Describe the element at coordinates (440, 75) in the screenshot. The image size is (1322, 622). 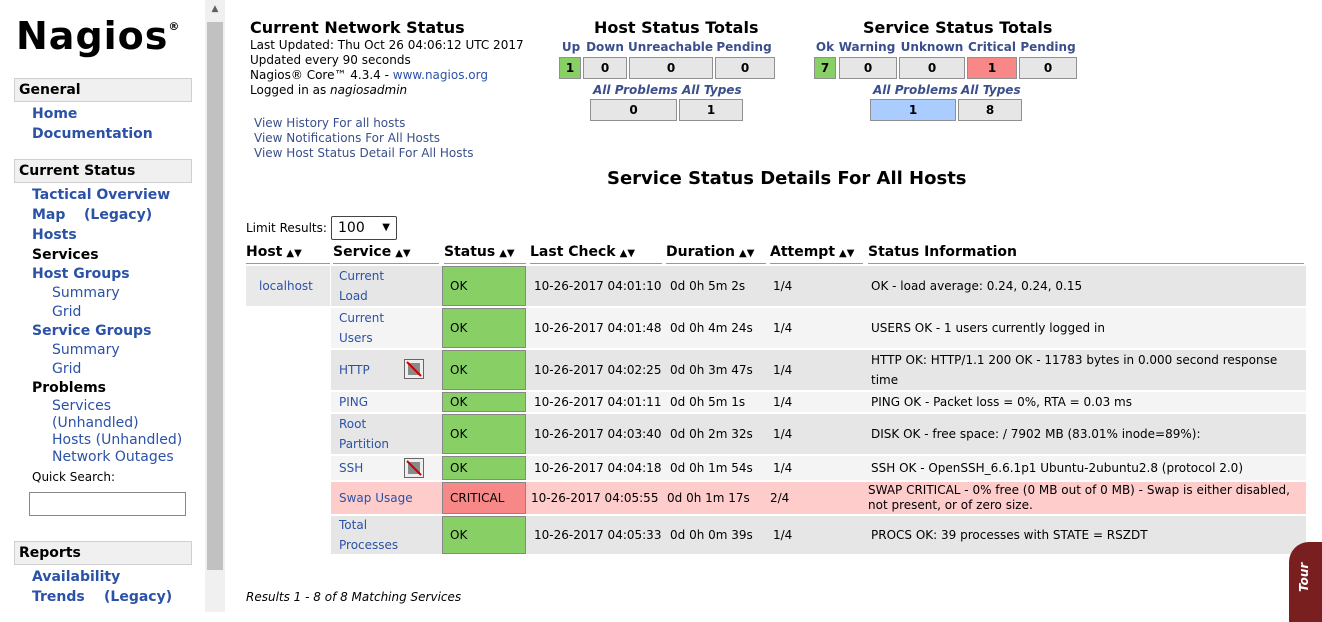
I see `nagios-website-link: www.nagios.org` at that location.